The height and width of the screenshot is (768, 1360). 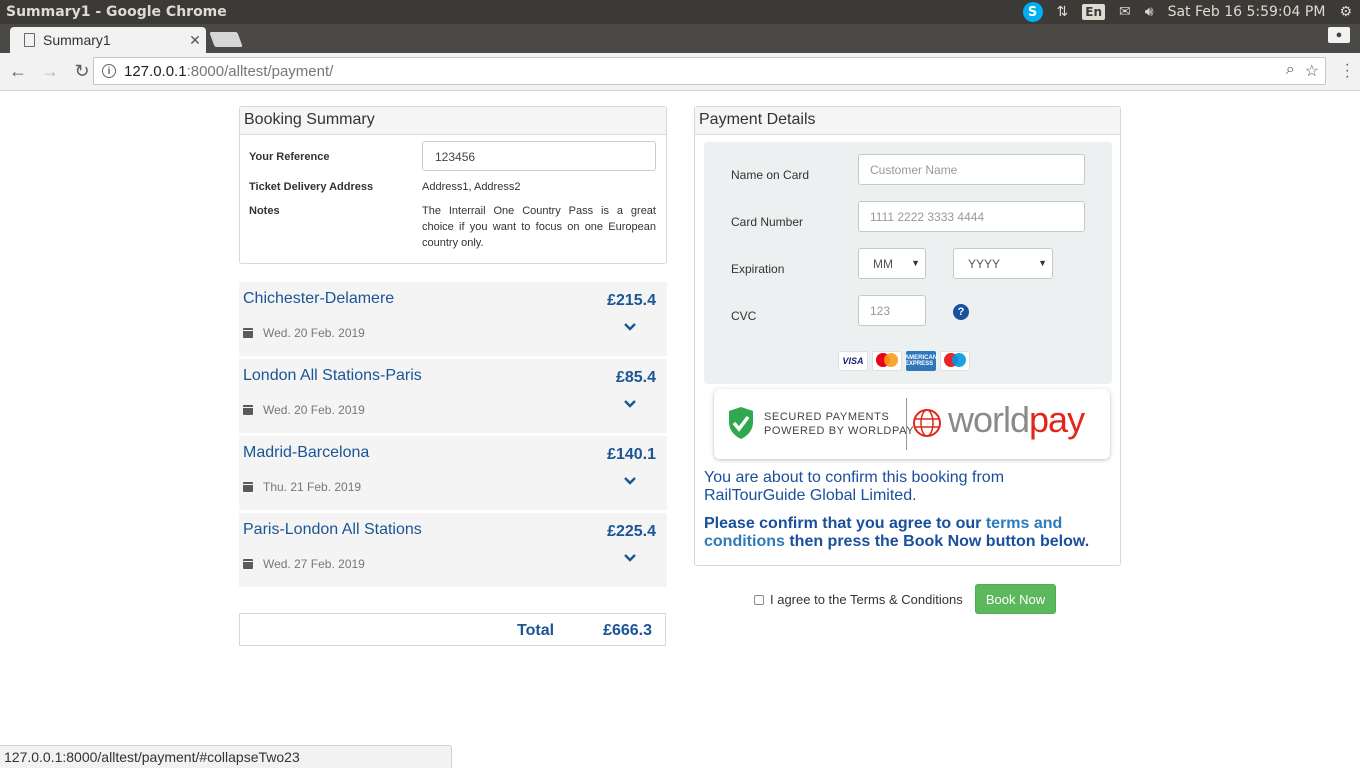 What do you see at coordinates (759, 599) in the screenshot?
I see `agree-terms-checkbox` at bounding box center [759, 599].